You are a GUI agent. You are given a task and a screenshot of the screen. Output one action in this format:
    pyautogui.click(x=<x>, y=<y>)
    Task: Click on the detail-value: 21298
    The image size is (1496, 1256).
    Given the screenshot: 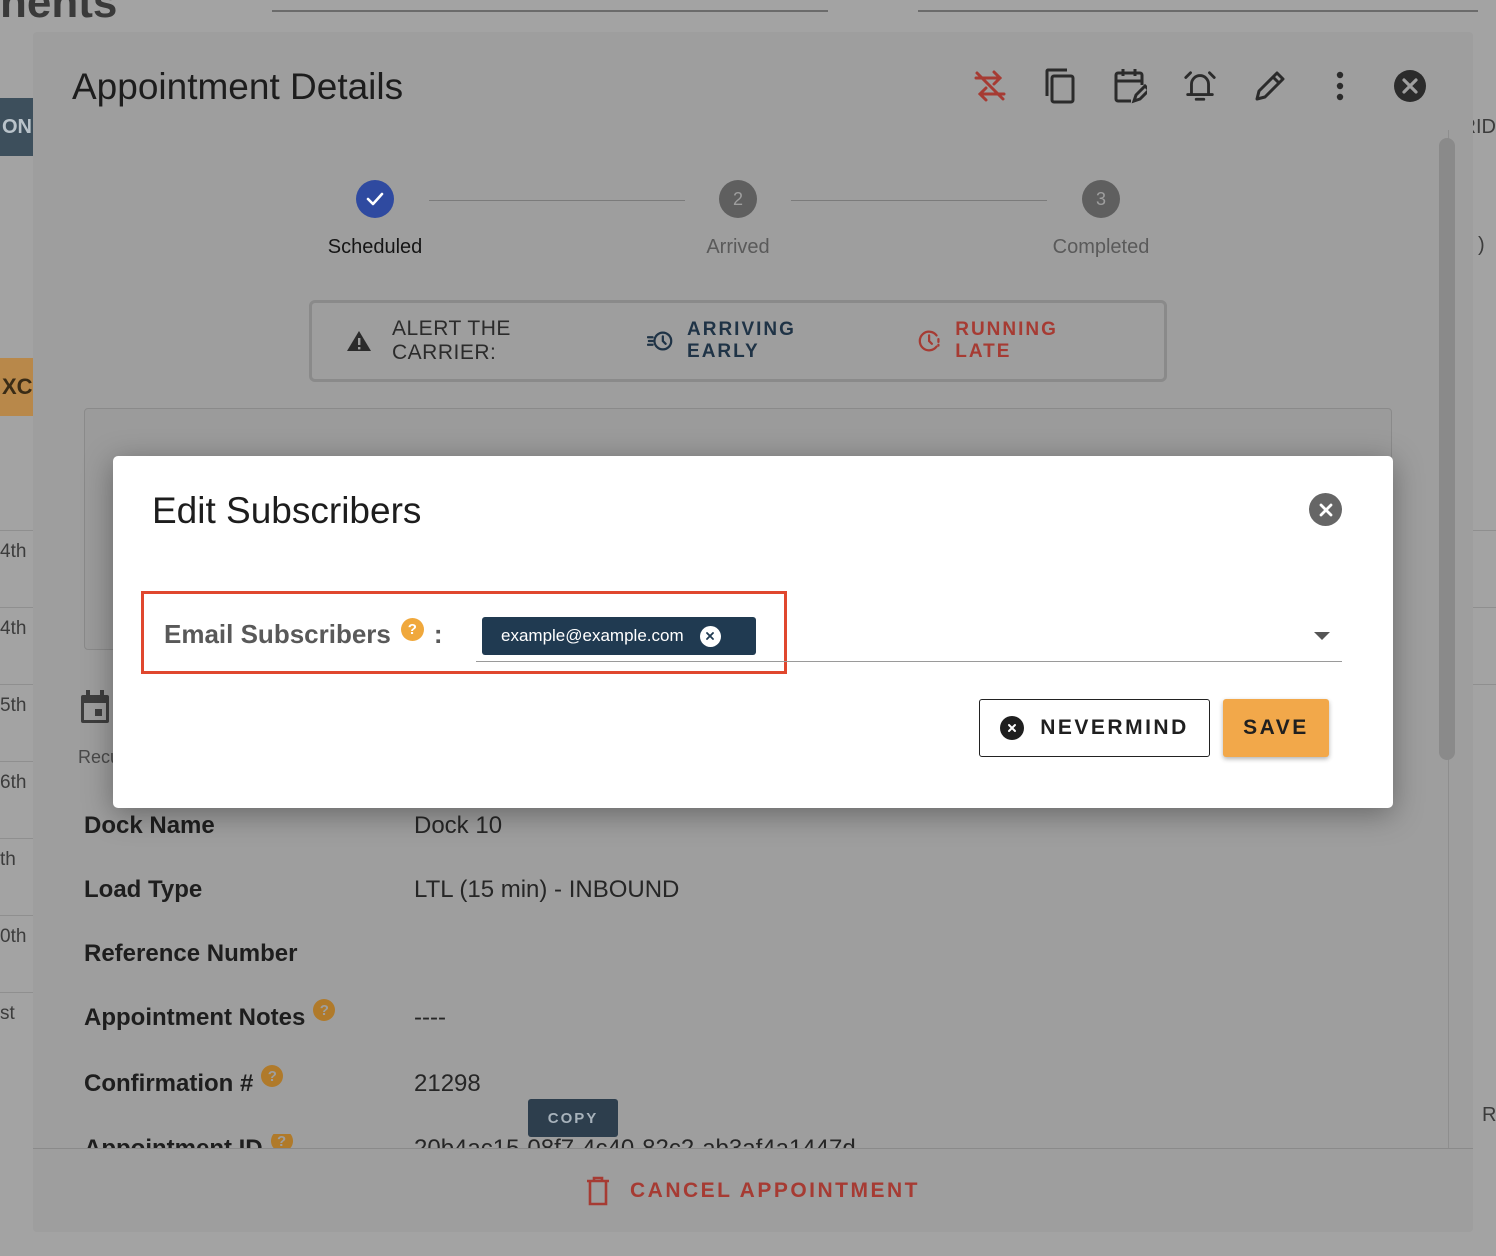 What is the action you would take?
    pyautogui.click(x=447, y=1083)
    